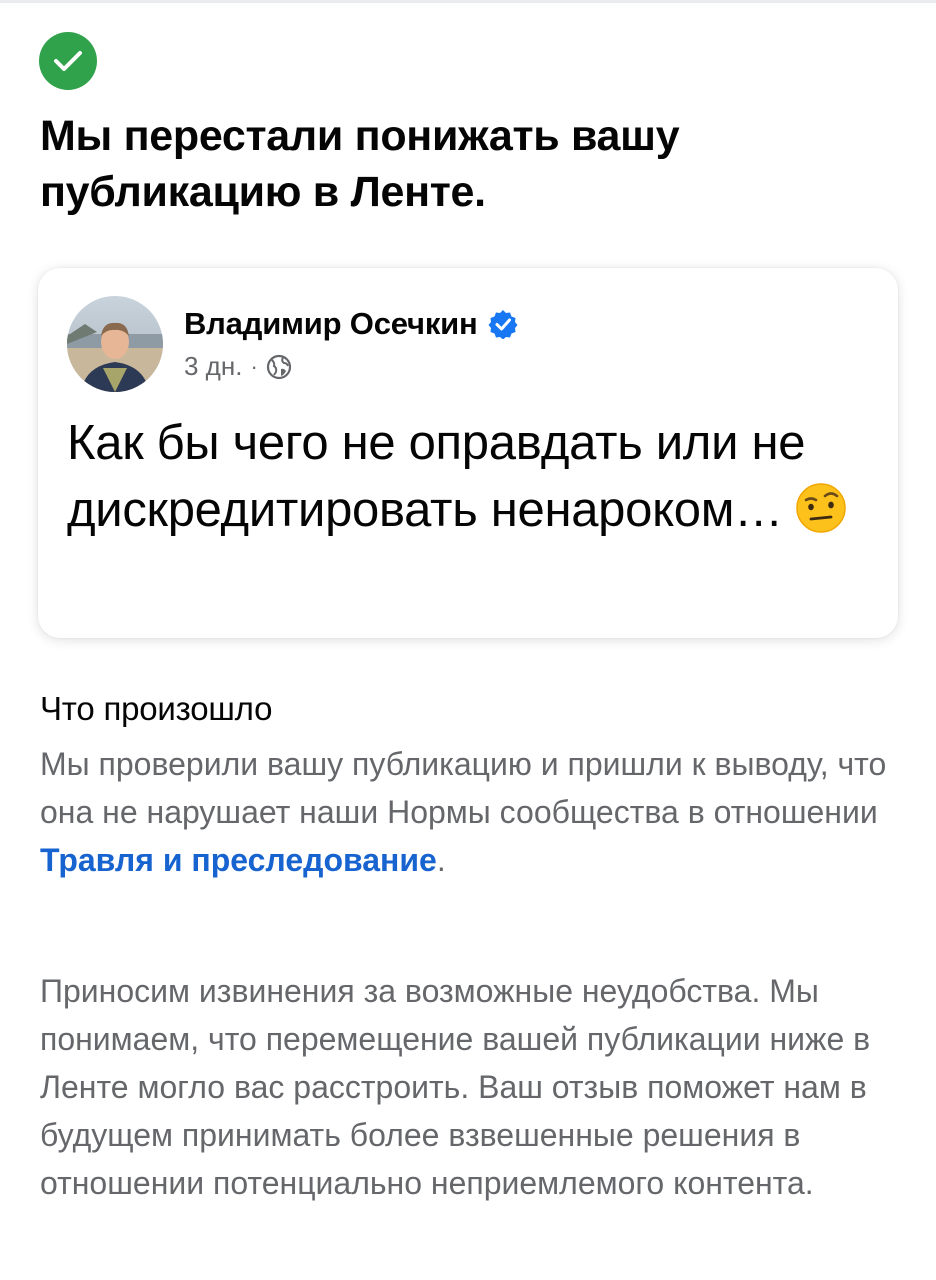  Describe the element at coordinates (238, 860) in the screenshot. I see `policy-link: Травля и преследование` at that location.